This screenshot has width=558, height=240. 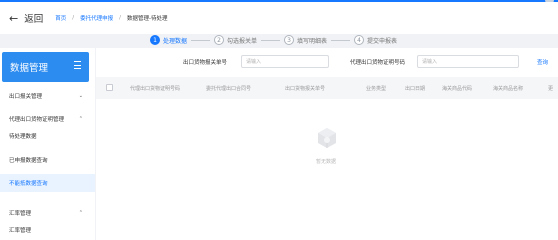 I want to click on breadcrumb-home: 首页, so click(x=60, y=18).